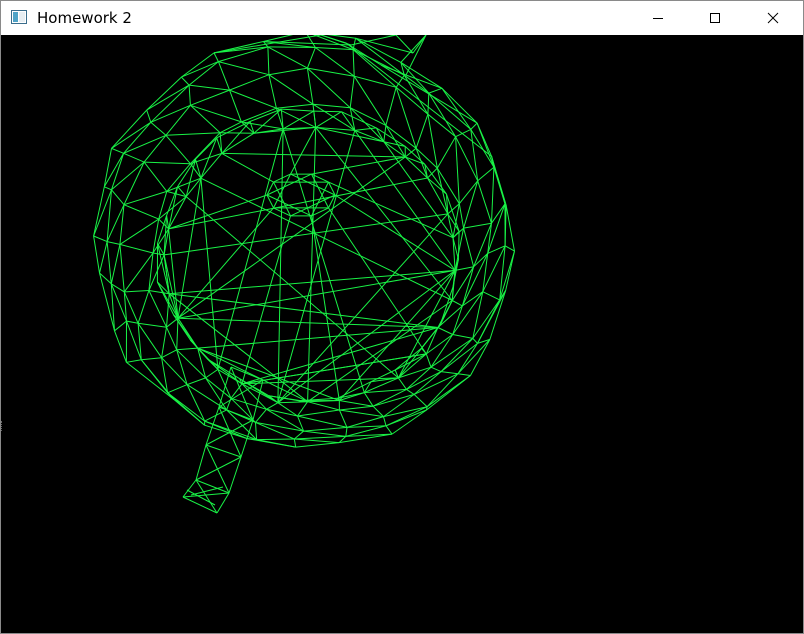 The height and width of the screenshot is (634, 804). I want to click on close-button, so click(773, 18).